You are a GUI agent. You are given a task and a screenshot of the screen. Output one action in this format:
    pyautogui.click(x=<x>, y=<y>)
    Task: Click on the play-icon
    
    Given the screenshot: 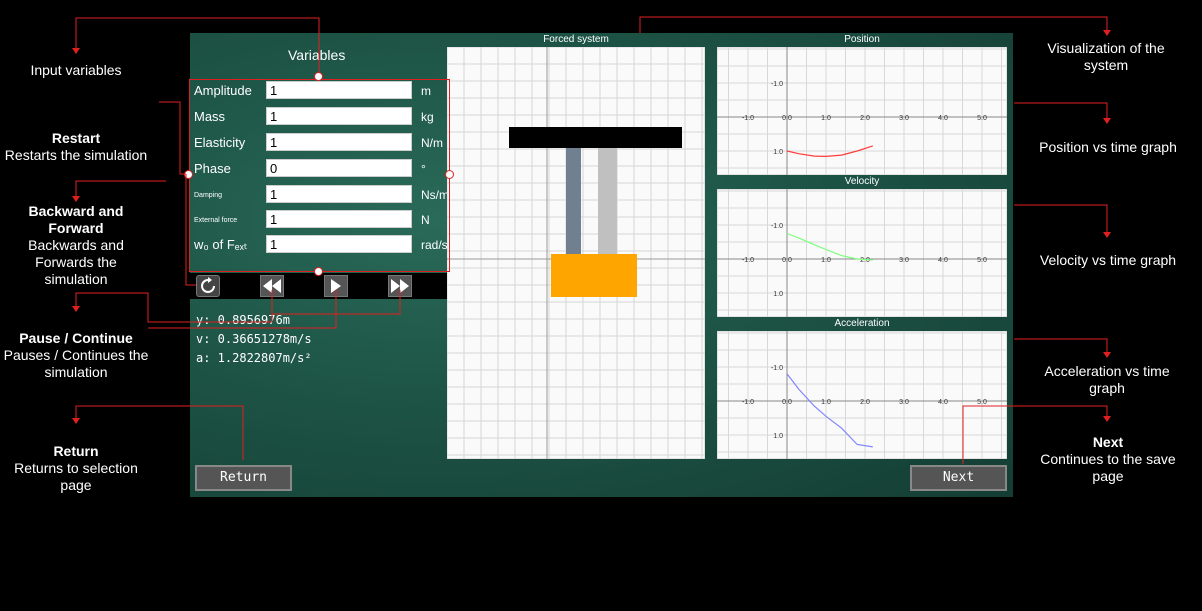 What is the action you would take?
    pyautogui.click(x=336, y=286)
    